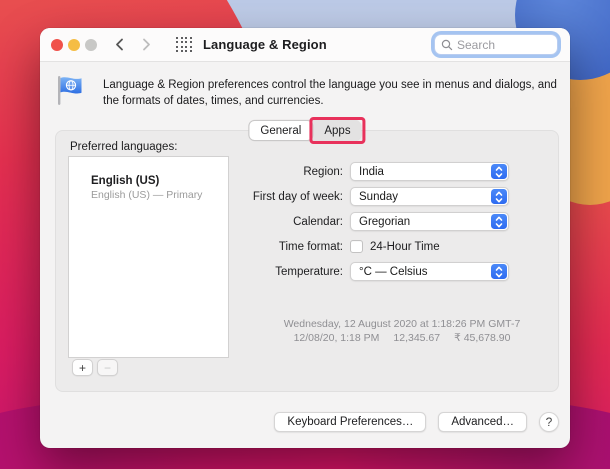 The width and height of the screenshot is (610, 469). What do you see at coordinates (107, 367) in the screenshot?
I see `remove-language-button: −` at bounding box center [107, 367].